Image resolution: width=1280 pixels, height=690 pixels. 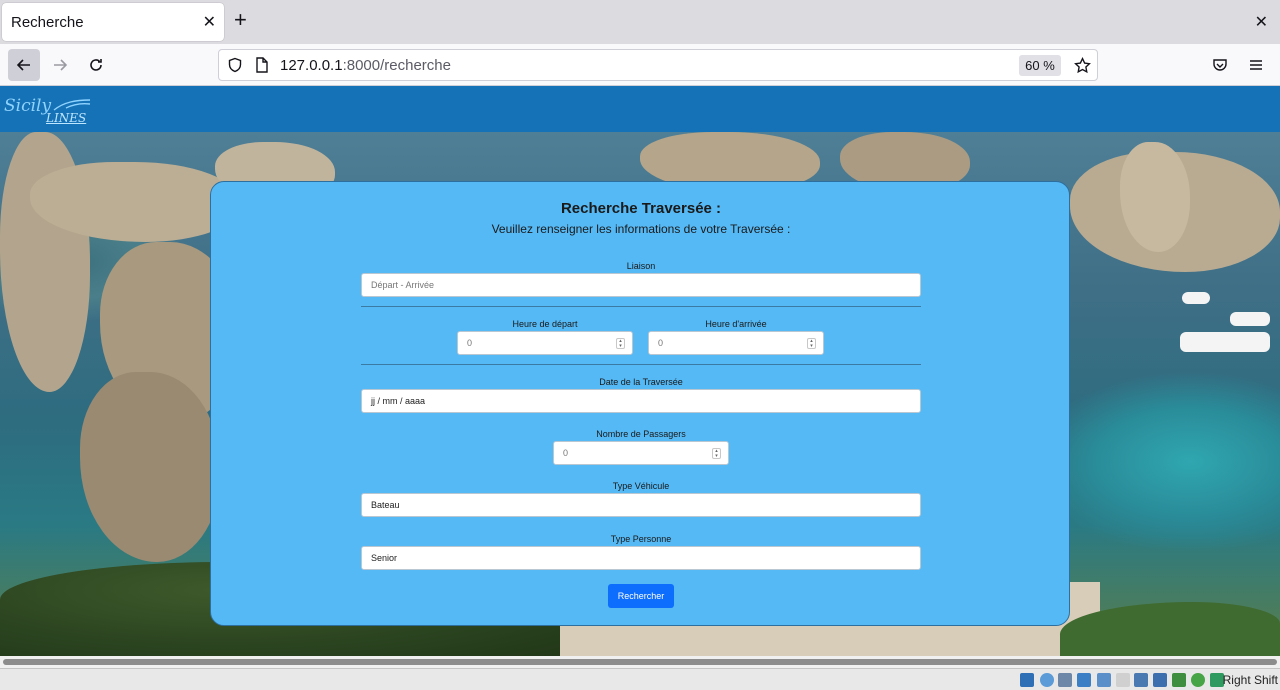 I want to click on browser-tab: Recherche ✕, so click(x=113, y=22).